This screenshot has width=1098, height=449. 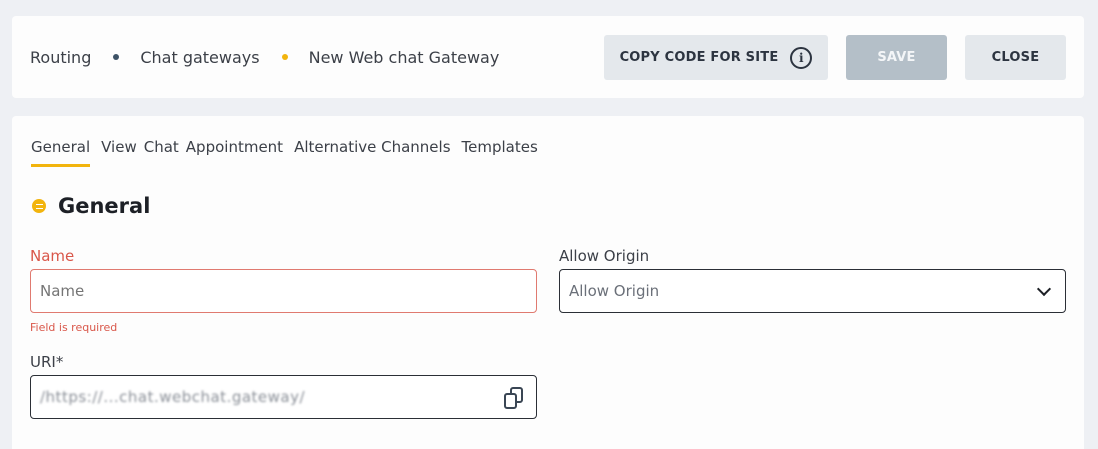 What do you see at coordinates (161, 152) in the screenshot?
I see `tab-chat: Chat` at bounding box center [161, 152].